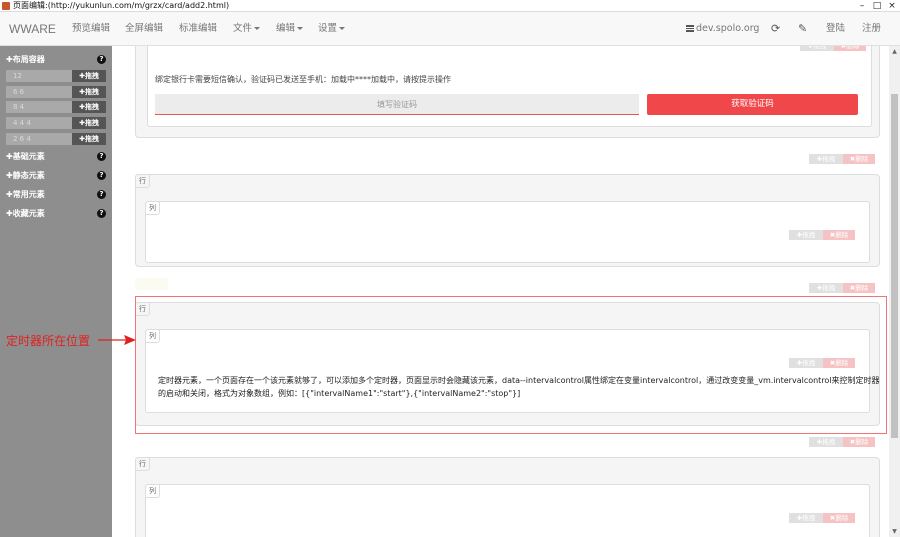 The image size is (900, 537). Describe the element at coordinates (303, 79) in the screenshot. I see `sms-notice-text: 绑定银行卡需要短信确认，验证码已发送至手机：加载中****加载中，请按提示操作` at that location.